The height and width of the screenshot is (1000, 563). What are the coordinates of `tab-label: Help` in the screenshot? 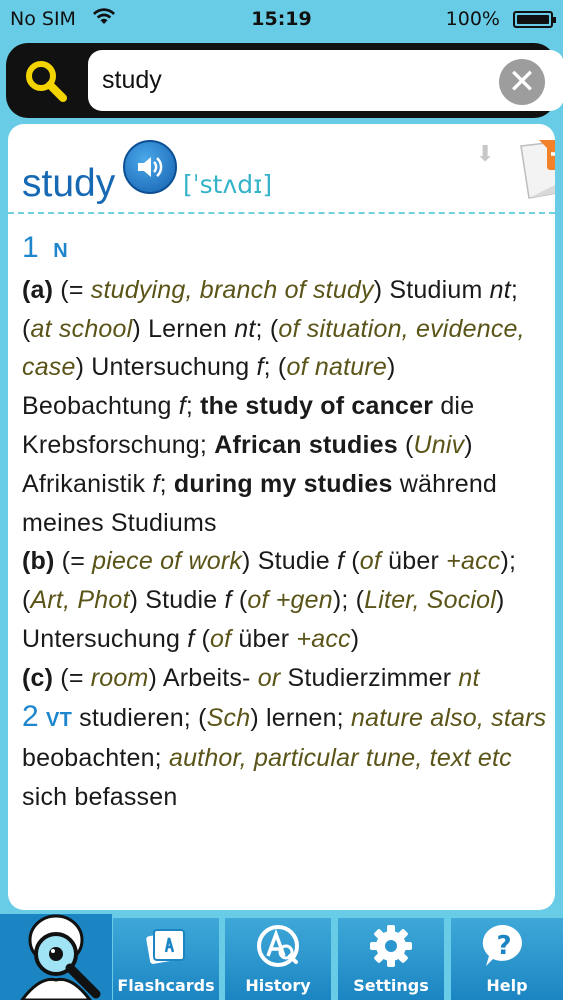 It's located at (507, 985).